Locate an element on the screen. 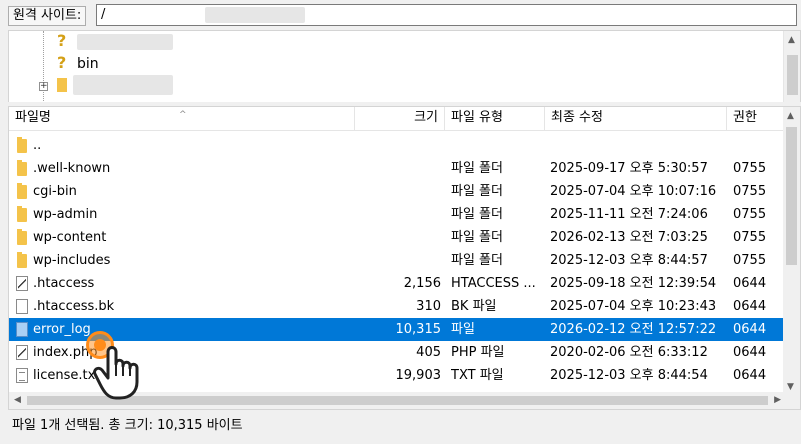 This screenshot has height=444, width=801. file-modified: 2025-12-03 오후 8:44:54 is located at coordinates (629, 375).